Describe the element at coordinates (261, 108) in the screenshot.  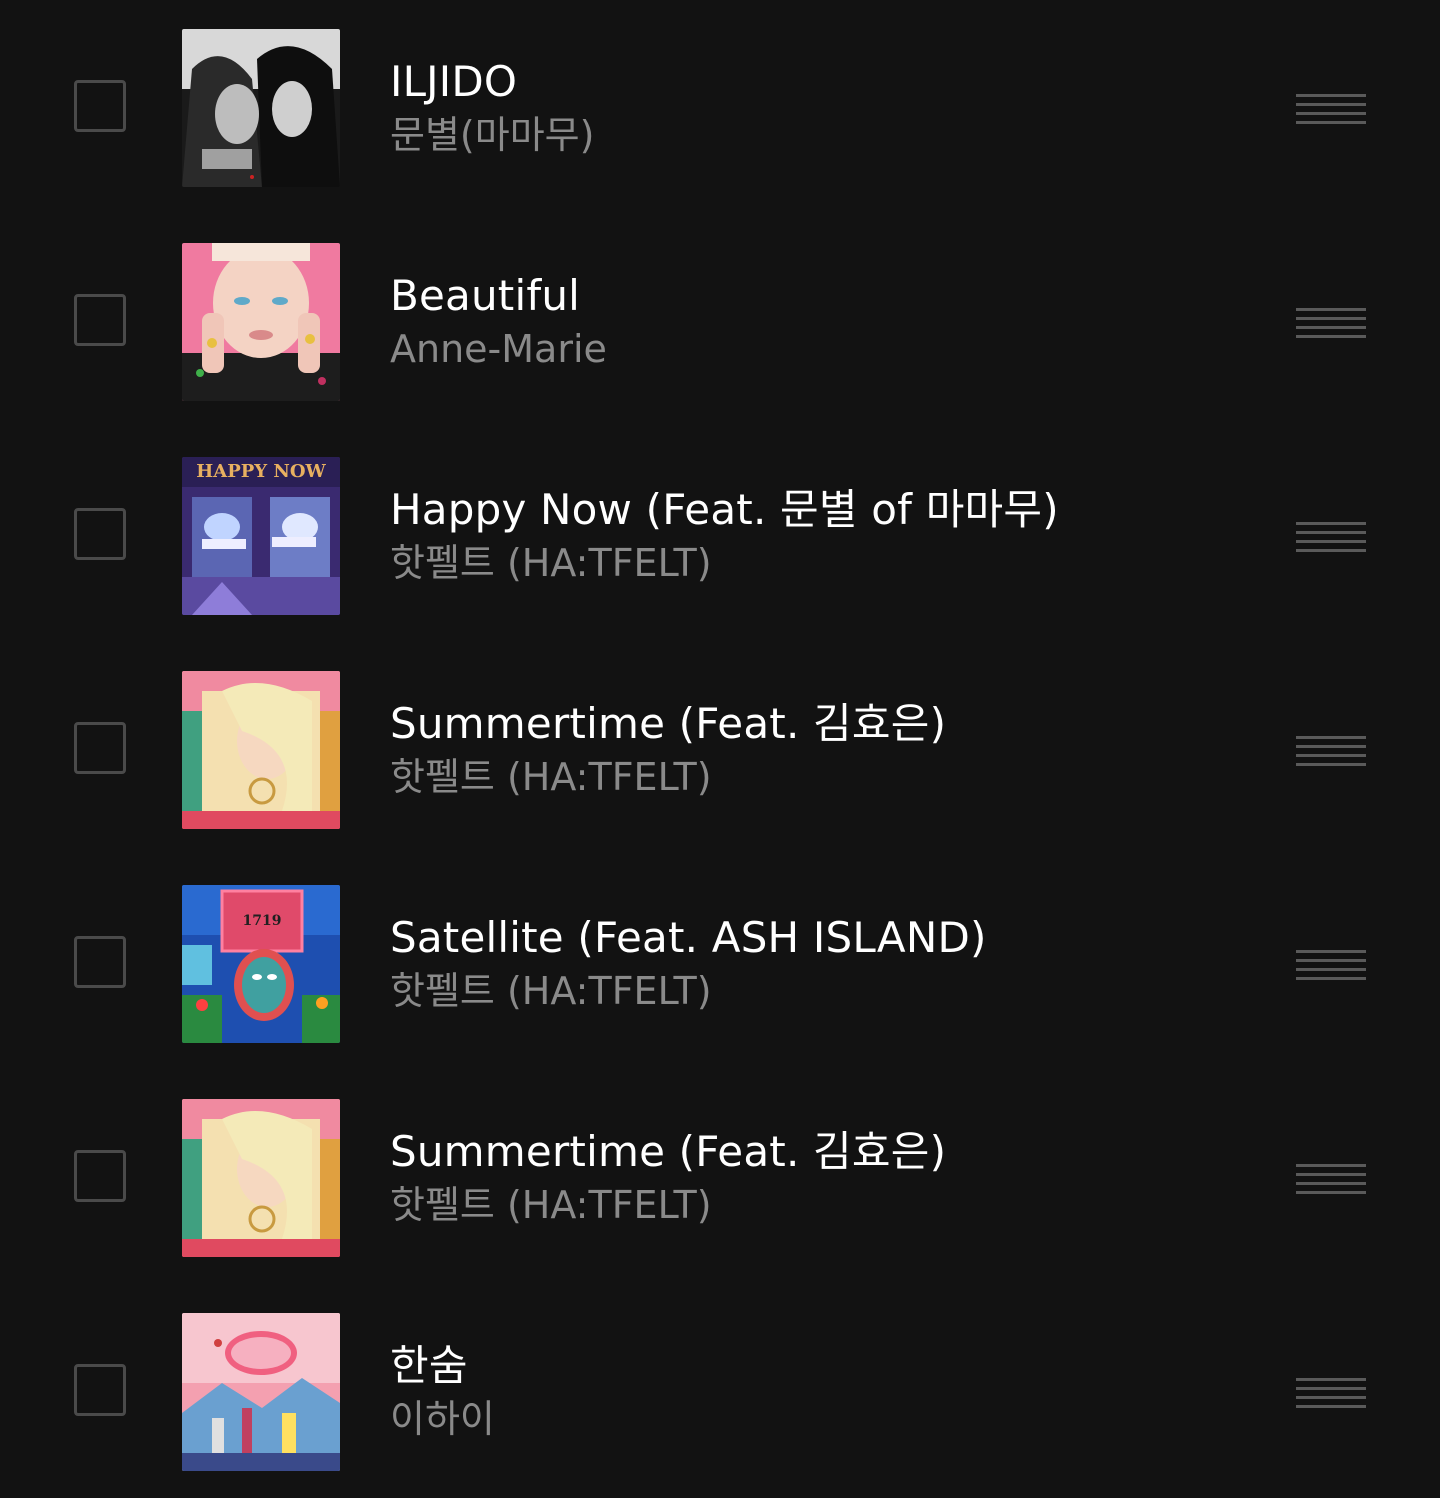
I see `album-cover-iljido` at that location.